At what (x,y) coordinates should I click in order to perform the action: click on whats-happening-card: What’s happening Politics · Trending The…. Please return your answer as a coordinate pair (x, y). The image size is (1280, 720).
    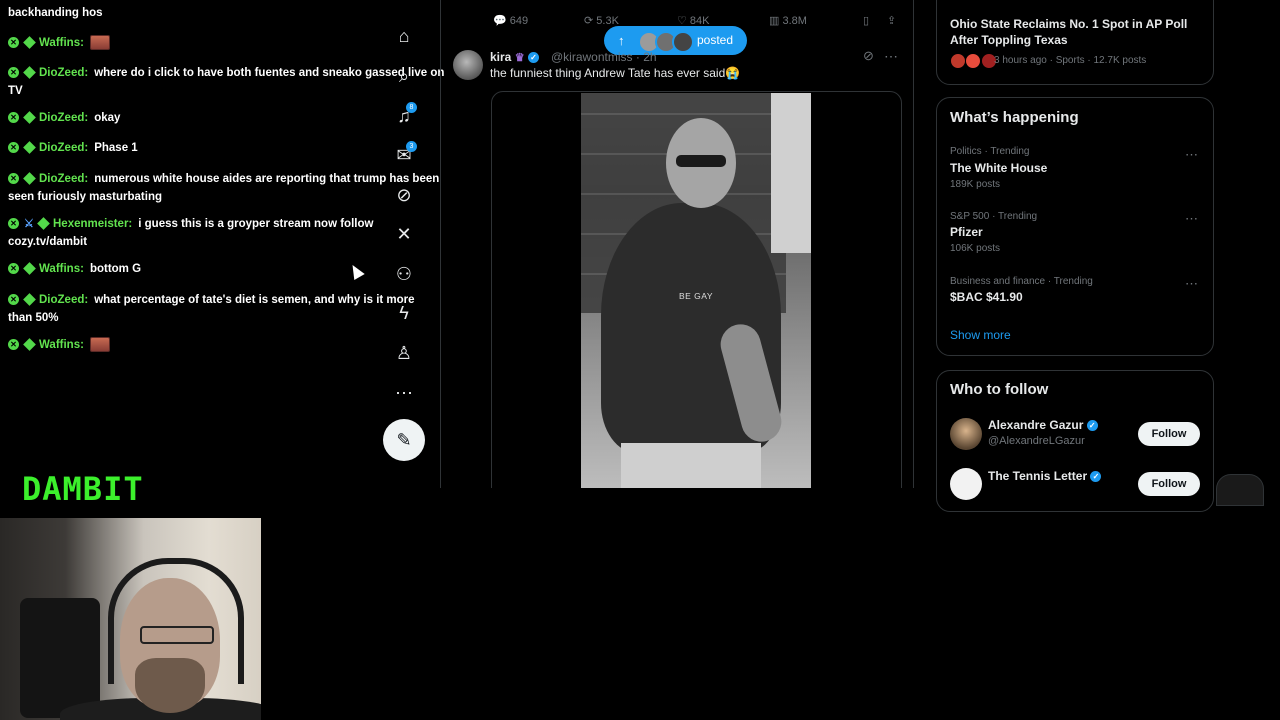
    Looking at the image, I should click on (1075, 226).